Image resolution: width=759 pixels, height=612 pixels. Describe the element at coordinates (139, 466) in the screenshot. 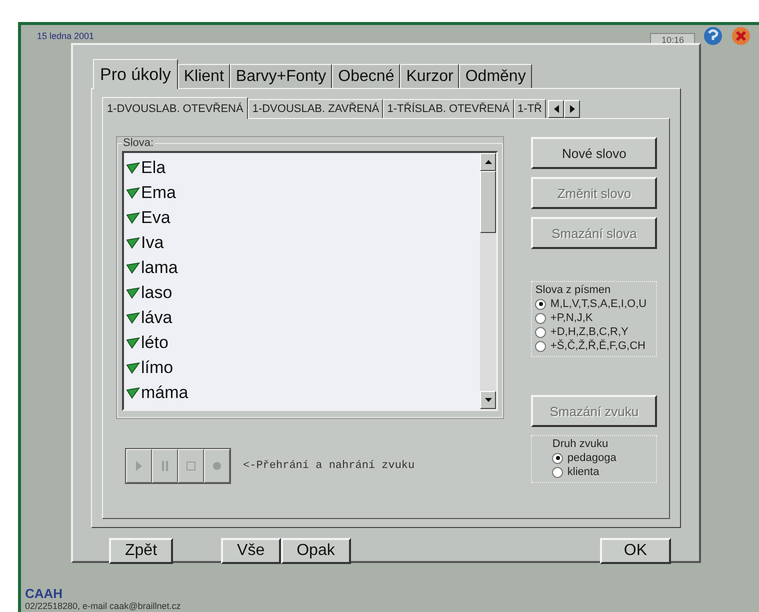

I see `play-icon` at that location.